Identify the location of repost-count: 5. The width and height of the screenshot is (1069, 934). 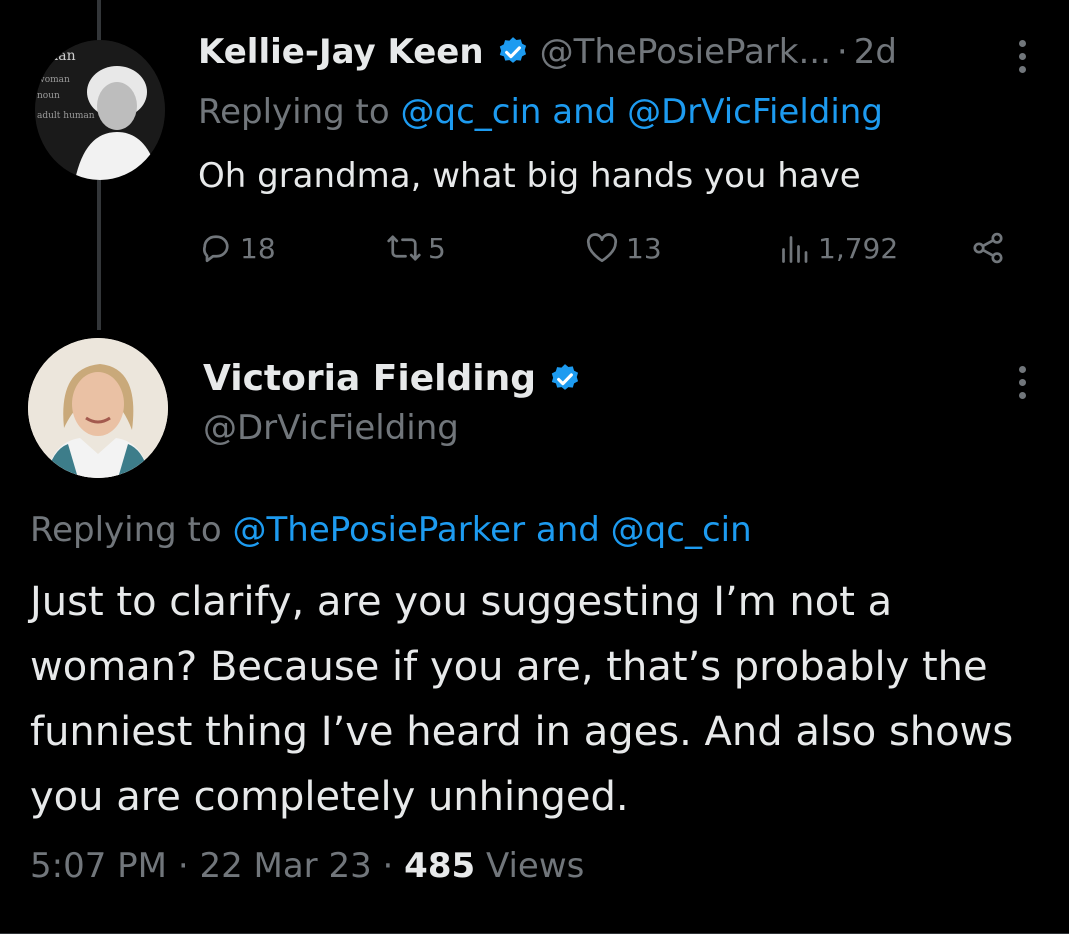
(437, 248).